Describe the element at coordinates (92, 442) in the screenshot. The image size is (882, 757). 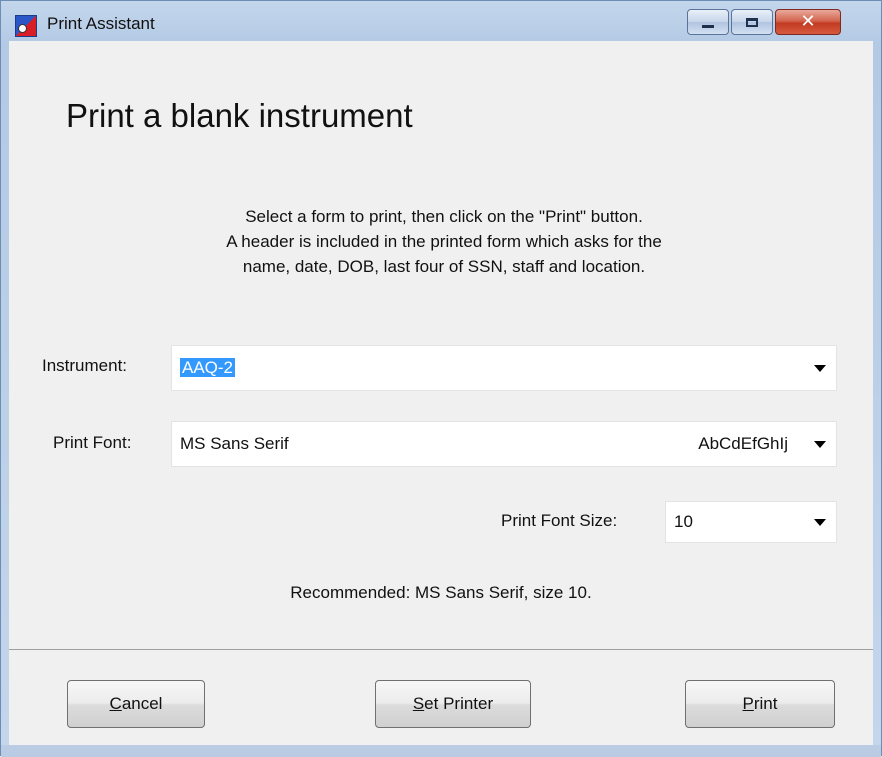
I see `print-font-label: Print Font:` at that location.